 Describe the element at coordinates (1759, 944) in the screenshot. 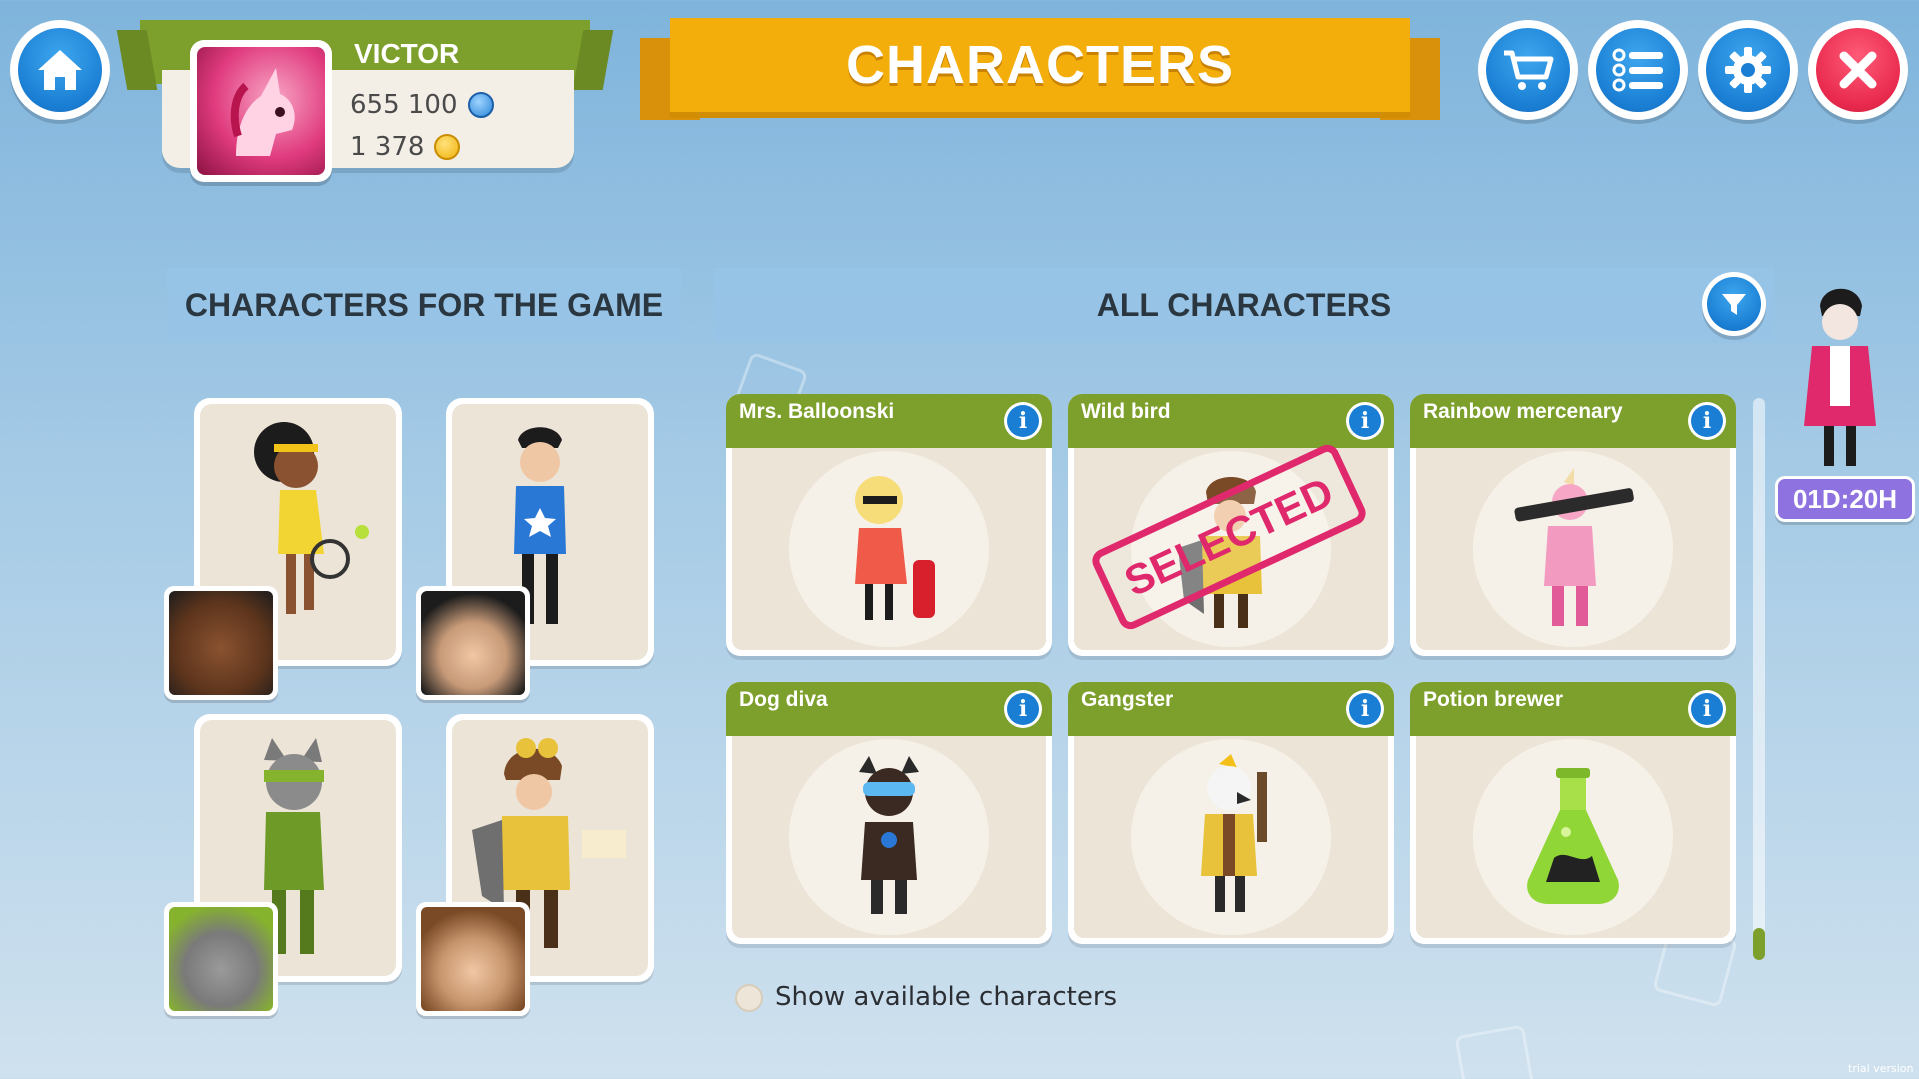

I see `scrollbar-thumb` at that location.